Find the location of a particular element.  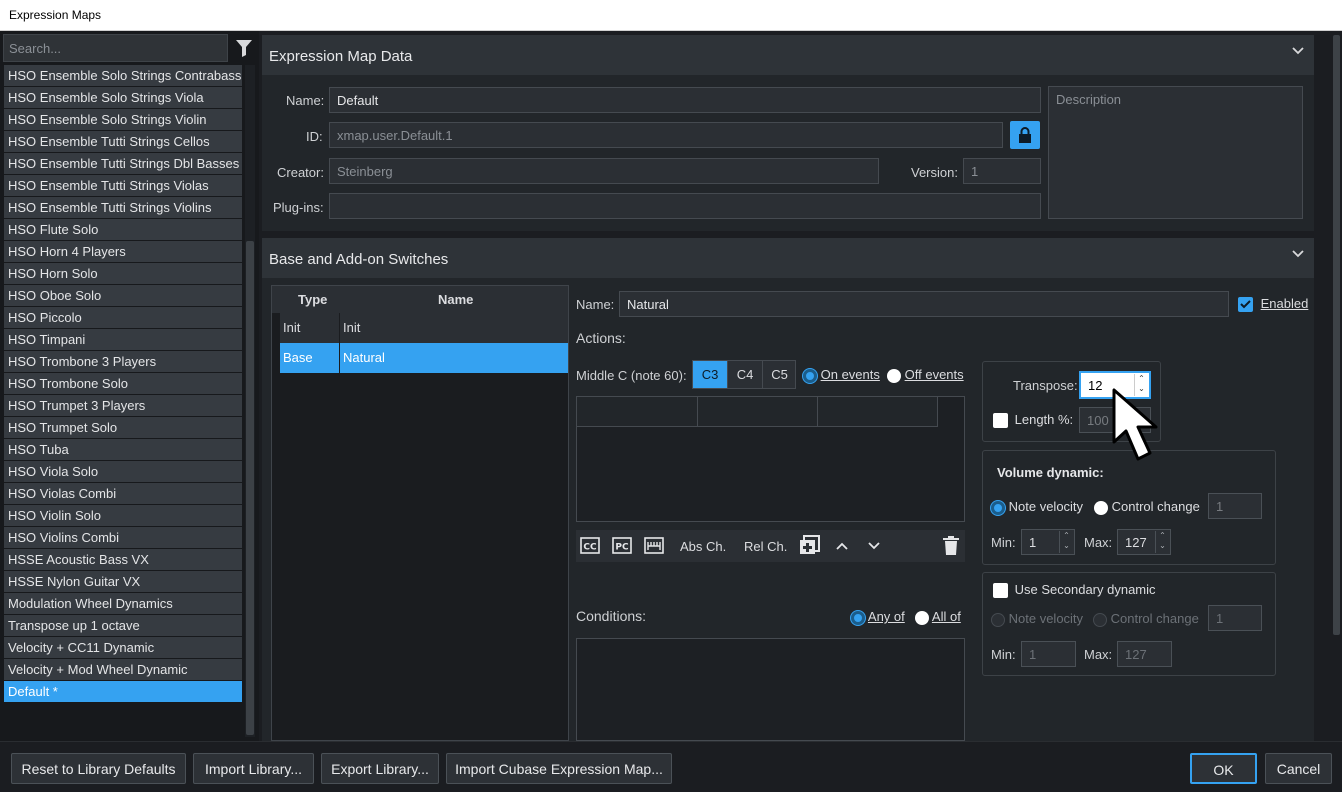

list-item: HSO Horn Solo is located at coordinates (123, 273).